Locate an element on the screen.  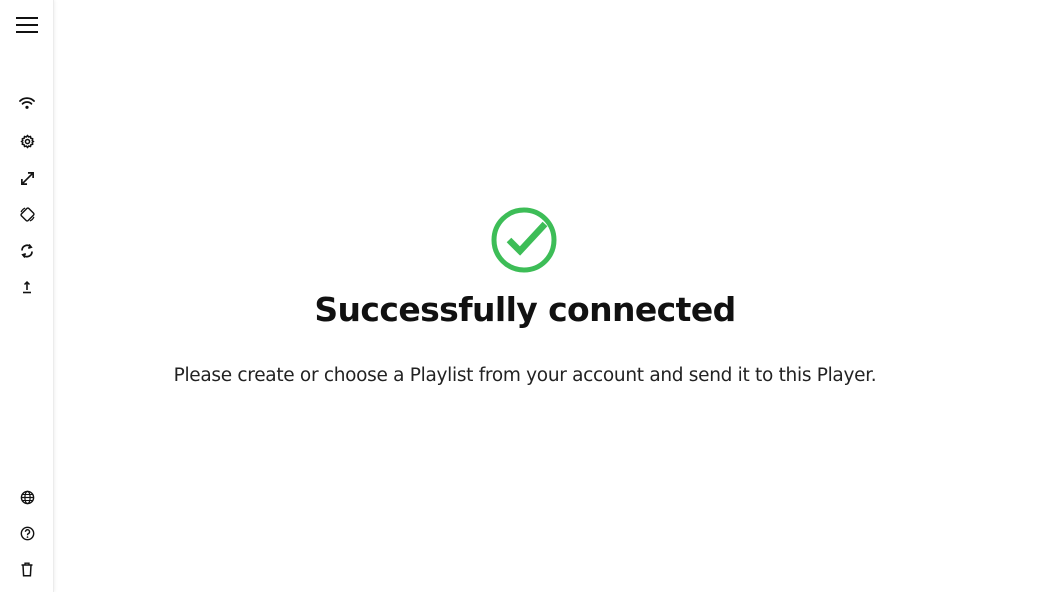
check-circle-icon is located at coordinates (524, 240).